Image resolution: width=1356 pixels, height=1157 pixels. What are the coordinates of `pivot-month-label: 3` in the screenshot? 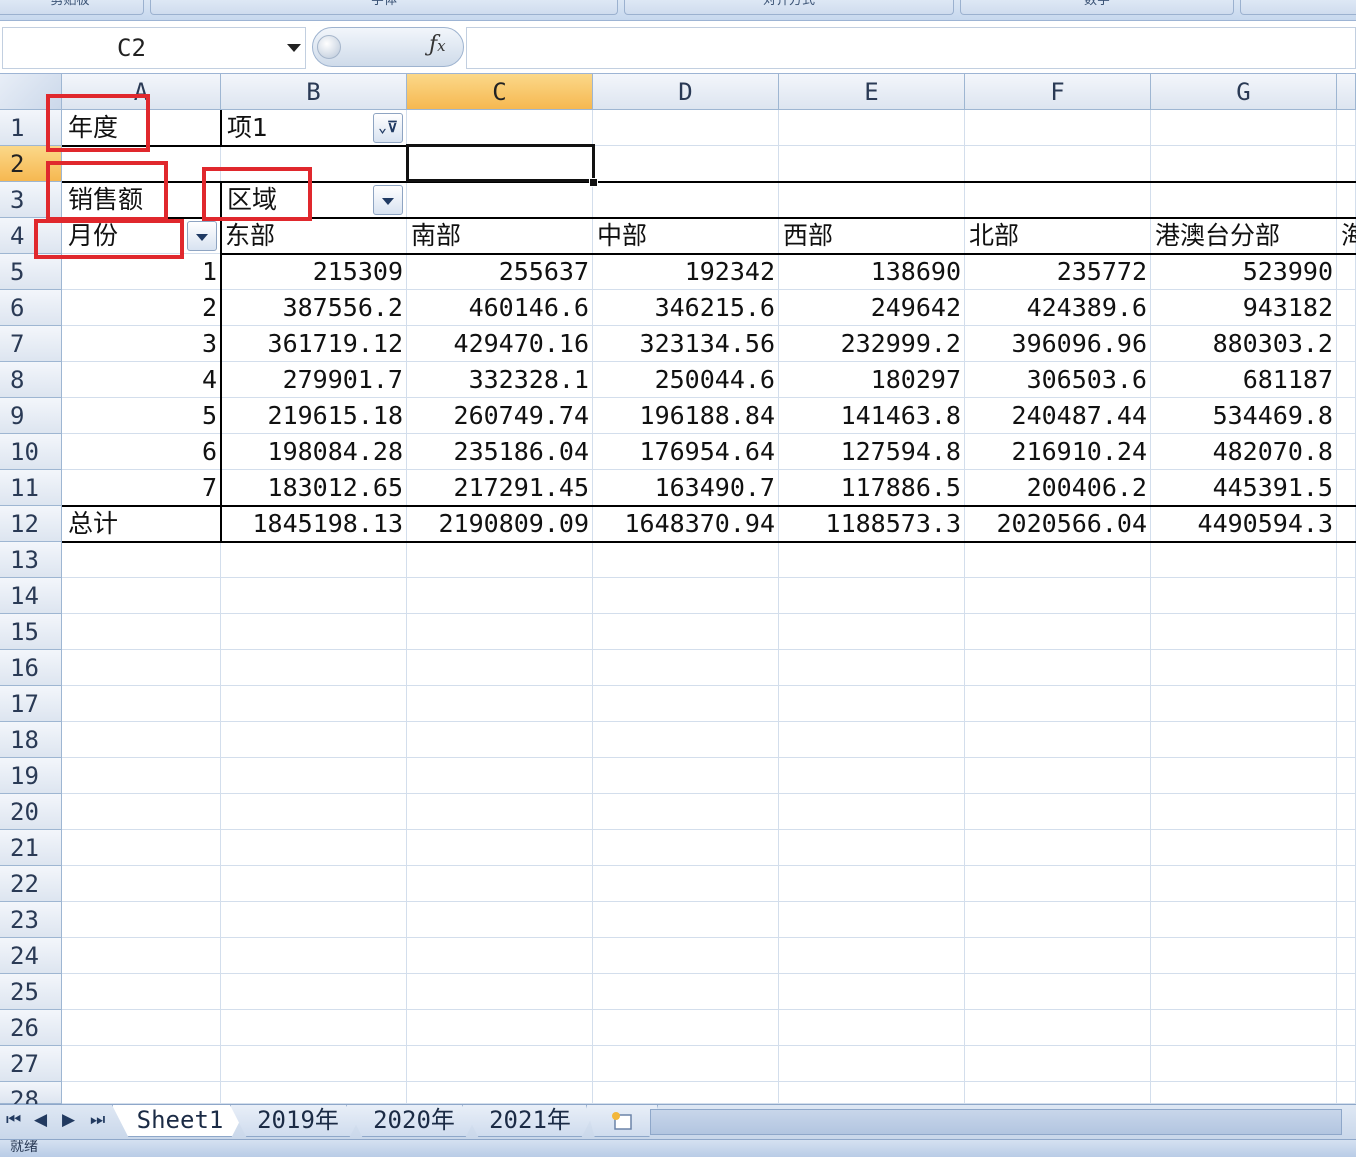 It's located at (141, 344).